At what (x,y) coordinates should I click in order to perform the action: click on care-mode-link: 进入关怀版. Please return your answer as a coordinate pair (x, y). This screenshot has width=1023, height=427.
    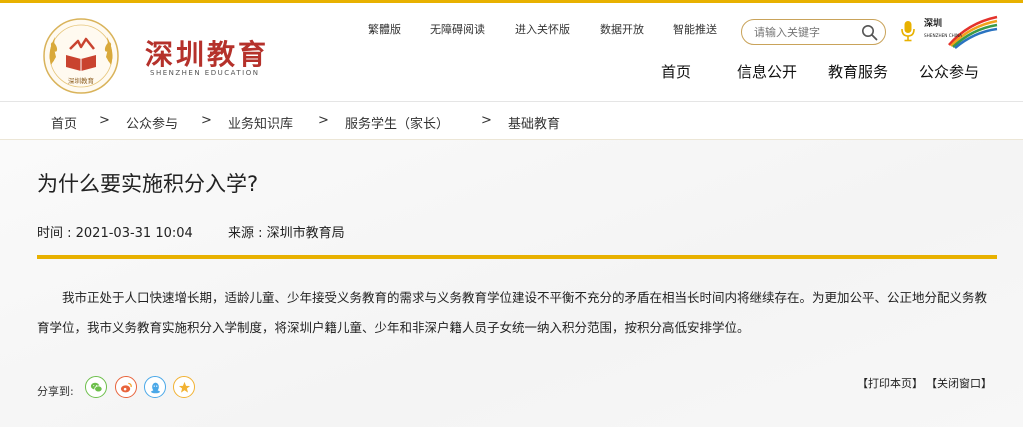
    Looking at the image, I should click on (542, 29).